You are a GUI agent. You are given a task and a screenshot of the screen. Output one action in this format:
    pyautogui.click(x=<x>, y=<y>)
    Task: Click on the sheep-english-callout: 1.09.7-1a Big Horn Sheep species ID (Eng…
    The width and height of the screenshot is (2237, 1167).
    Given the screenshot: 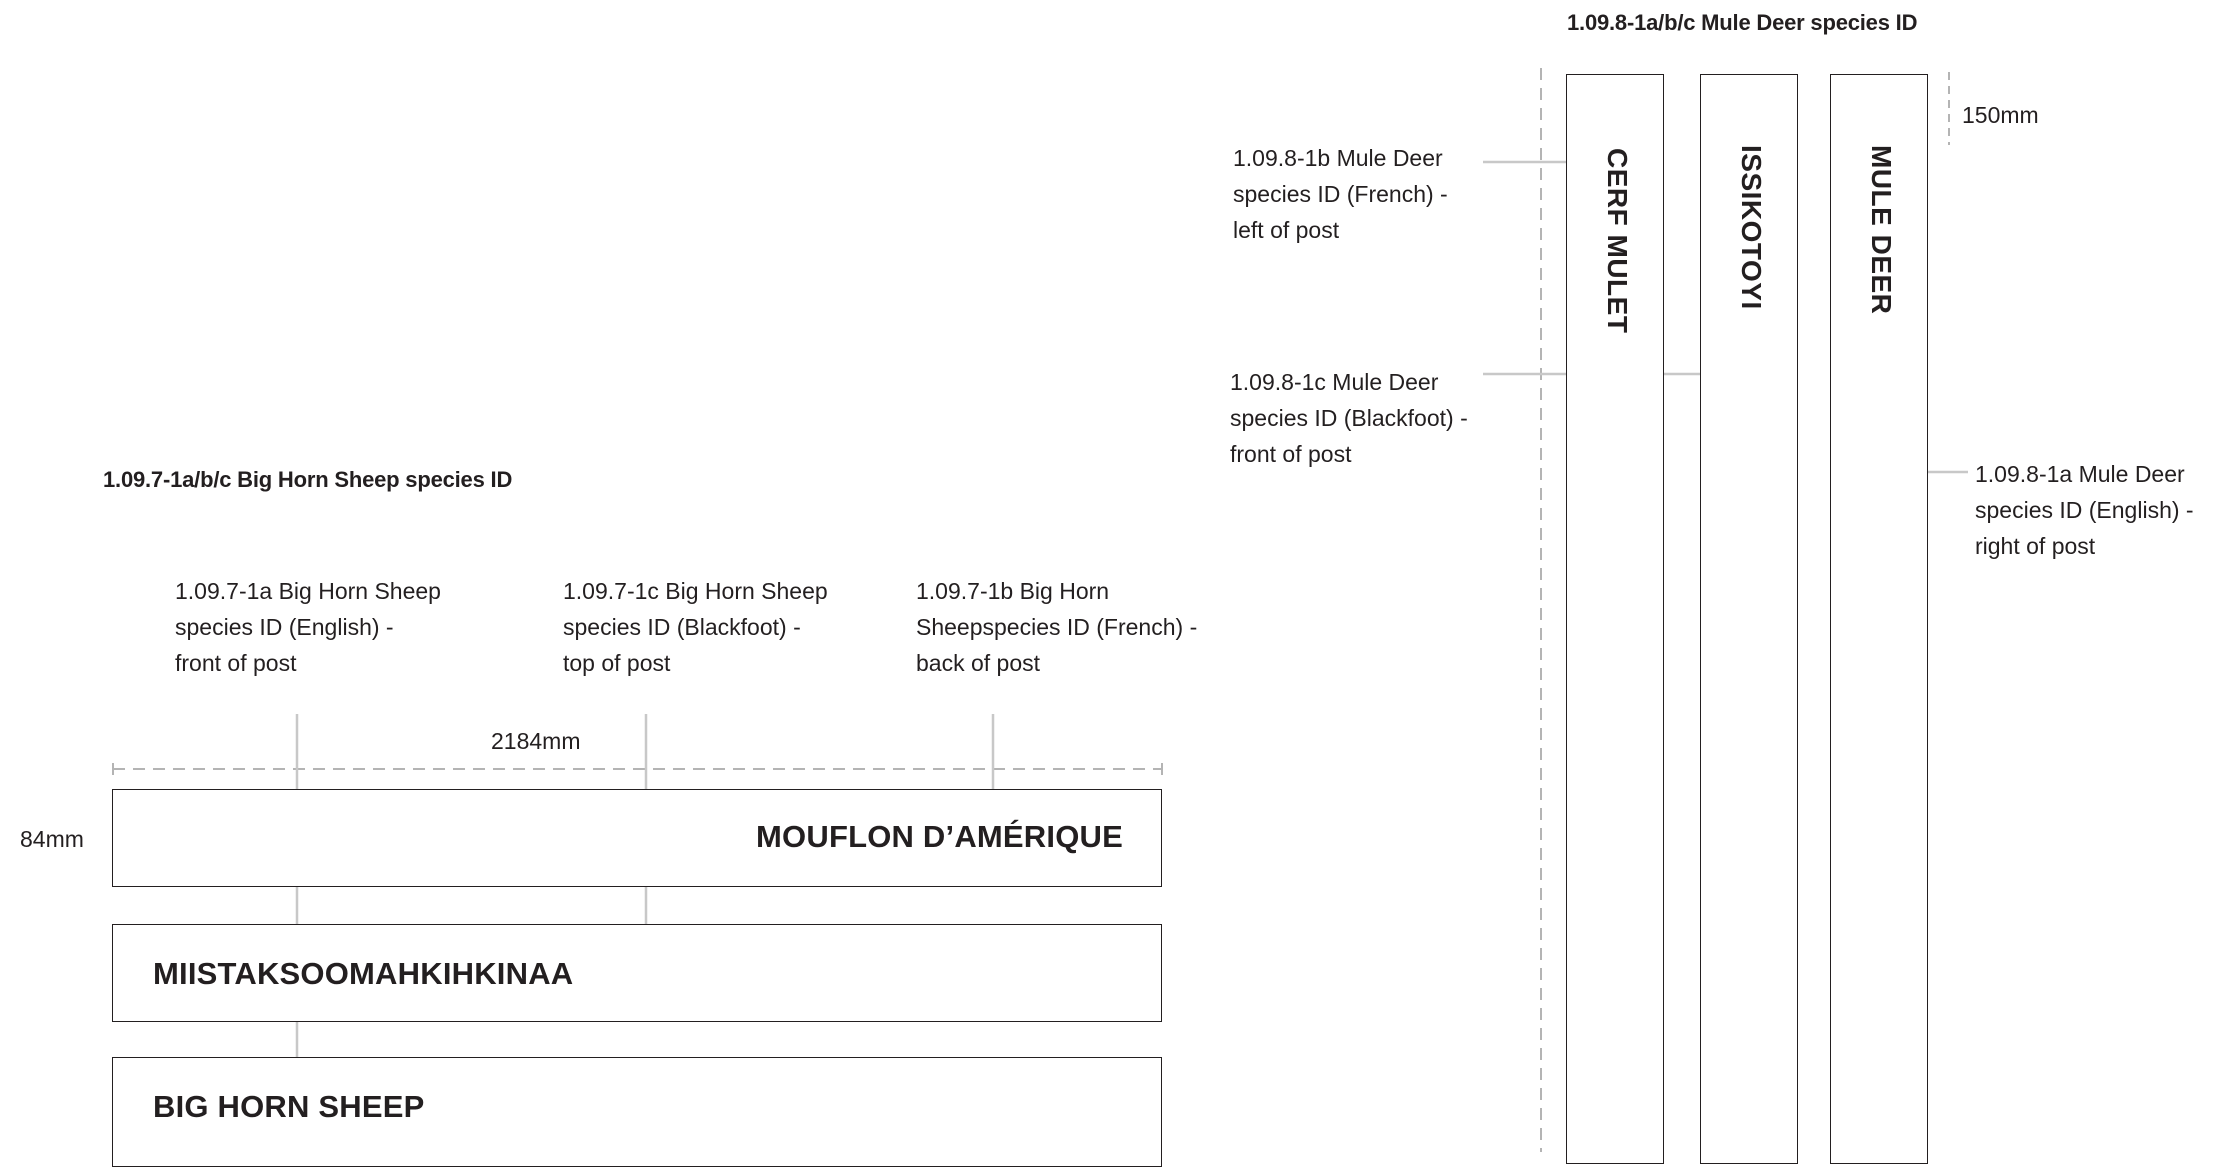 What is the action you would take?
    pyautogui.click(x=308, y=627)
    